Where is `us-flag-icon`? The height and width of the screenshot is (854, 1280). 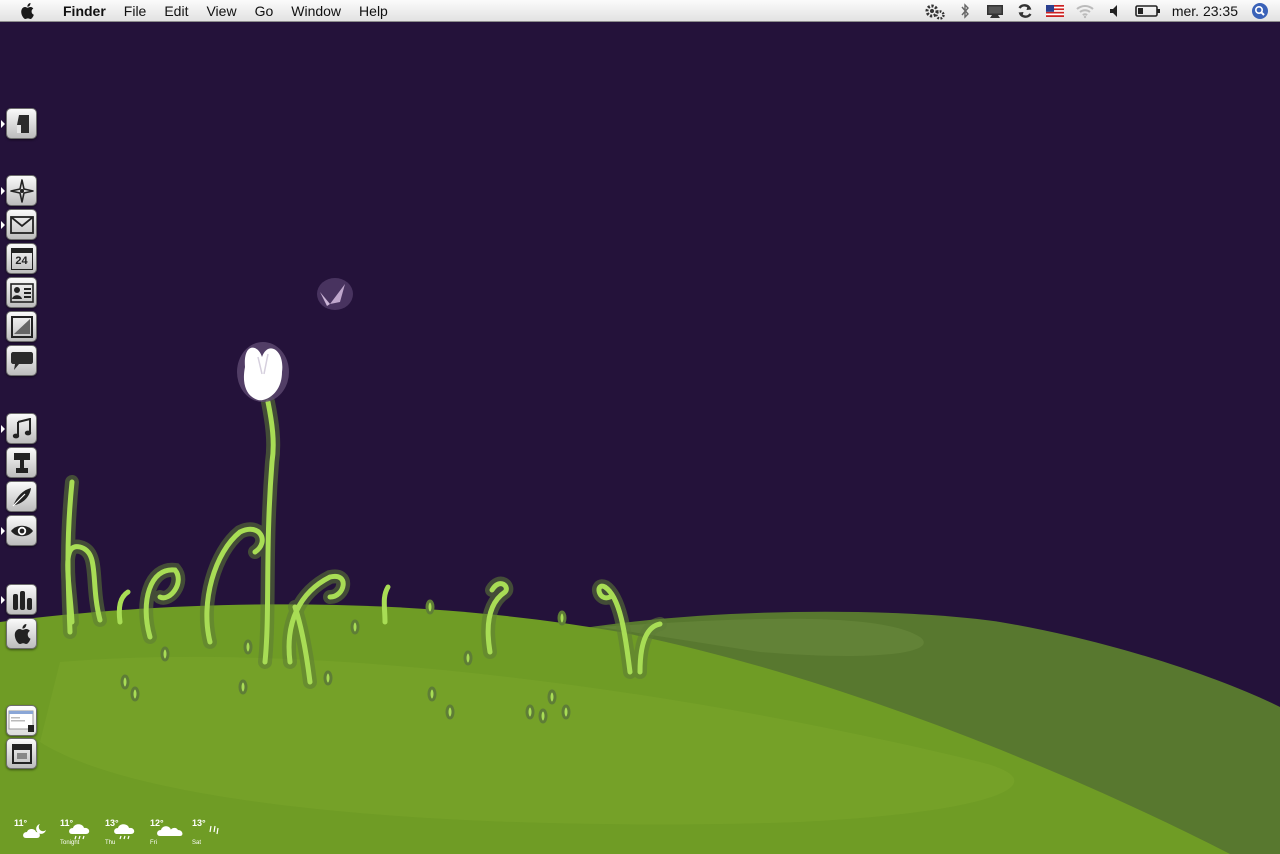 us-flag-icon is located at coordinates (1055, 11).